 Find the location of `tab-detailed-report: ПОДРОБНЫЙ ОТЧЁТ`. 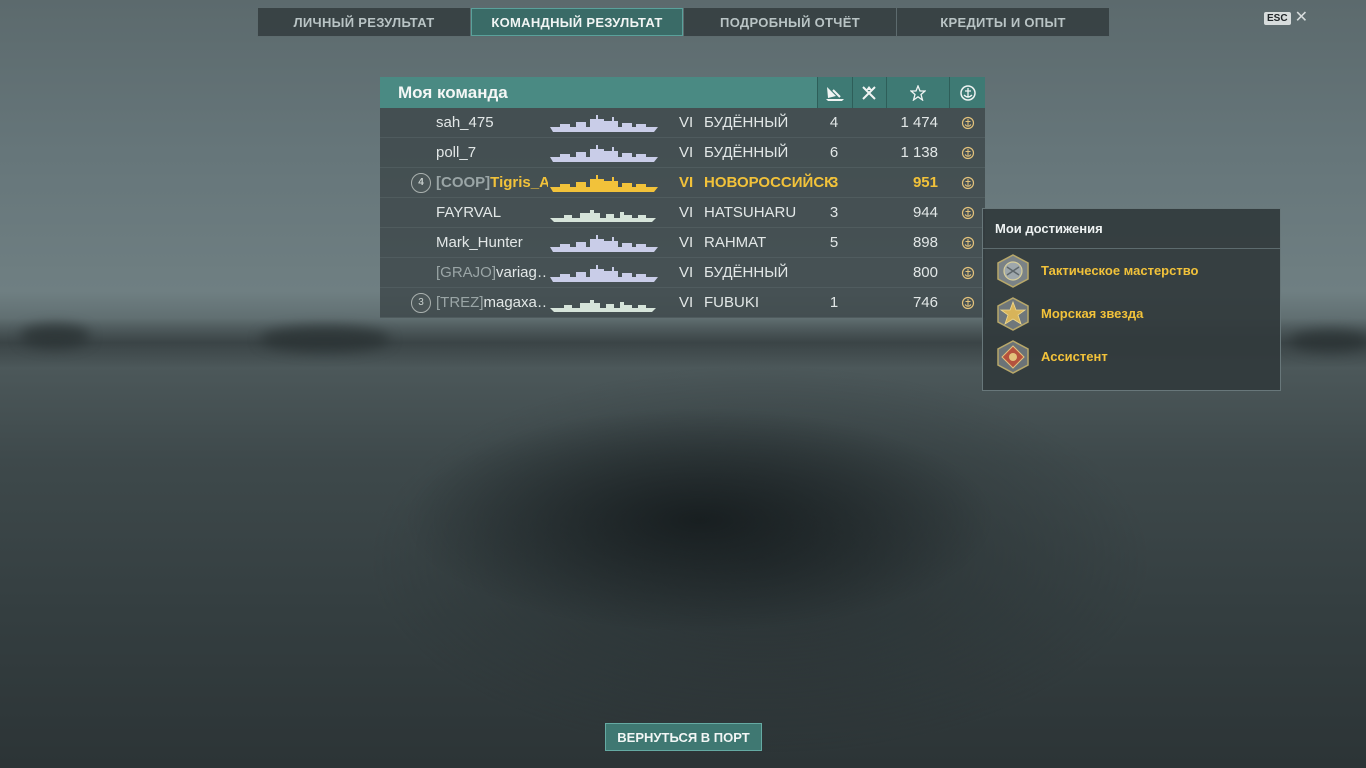

tab-detailed-report: ПОДРОБНЫЙ ОТЧЁТ is located at coordinates (790, 22).